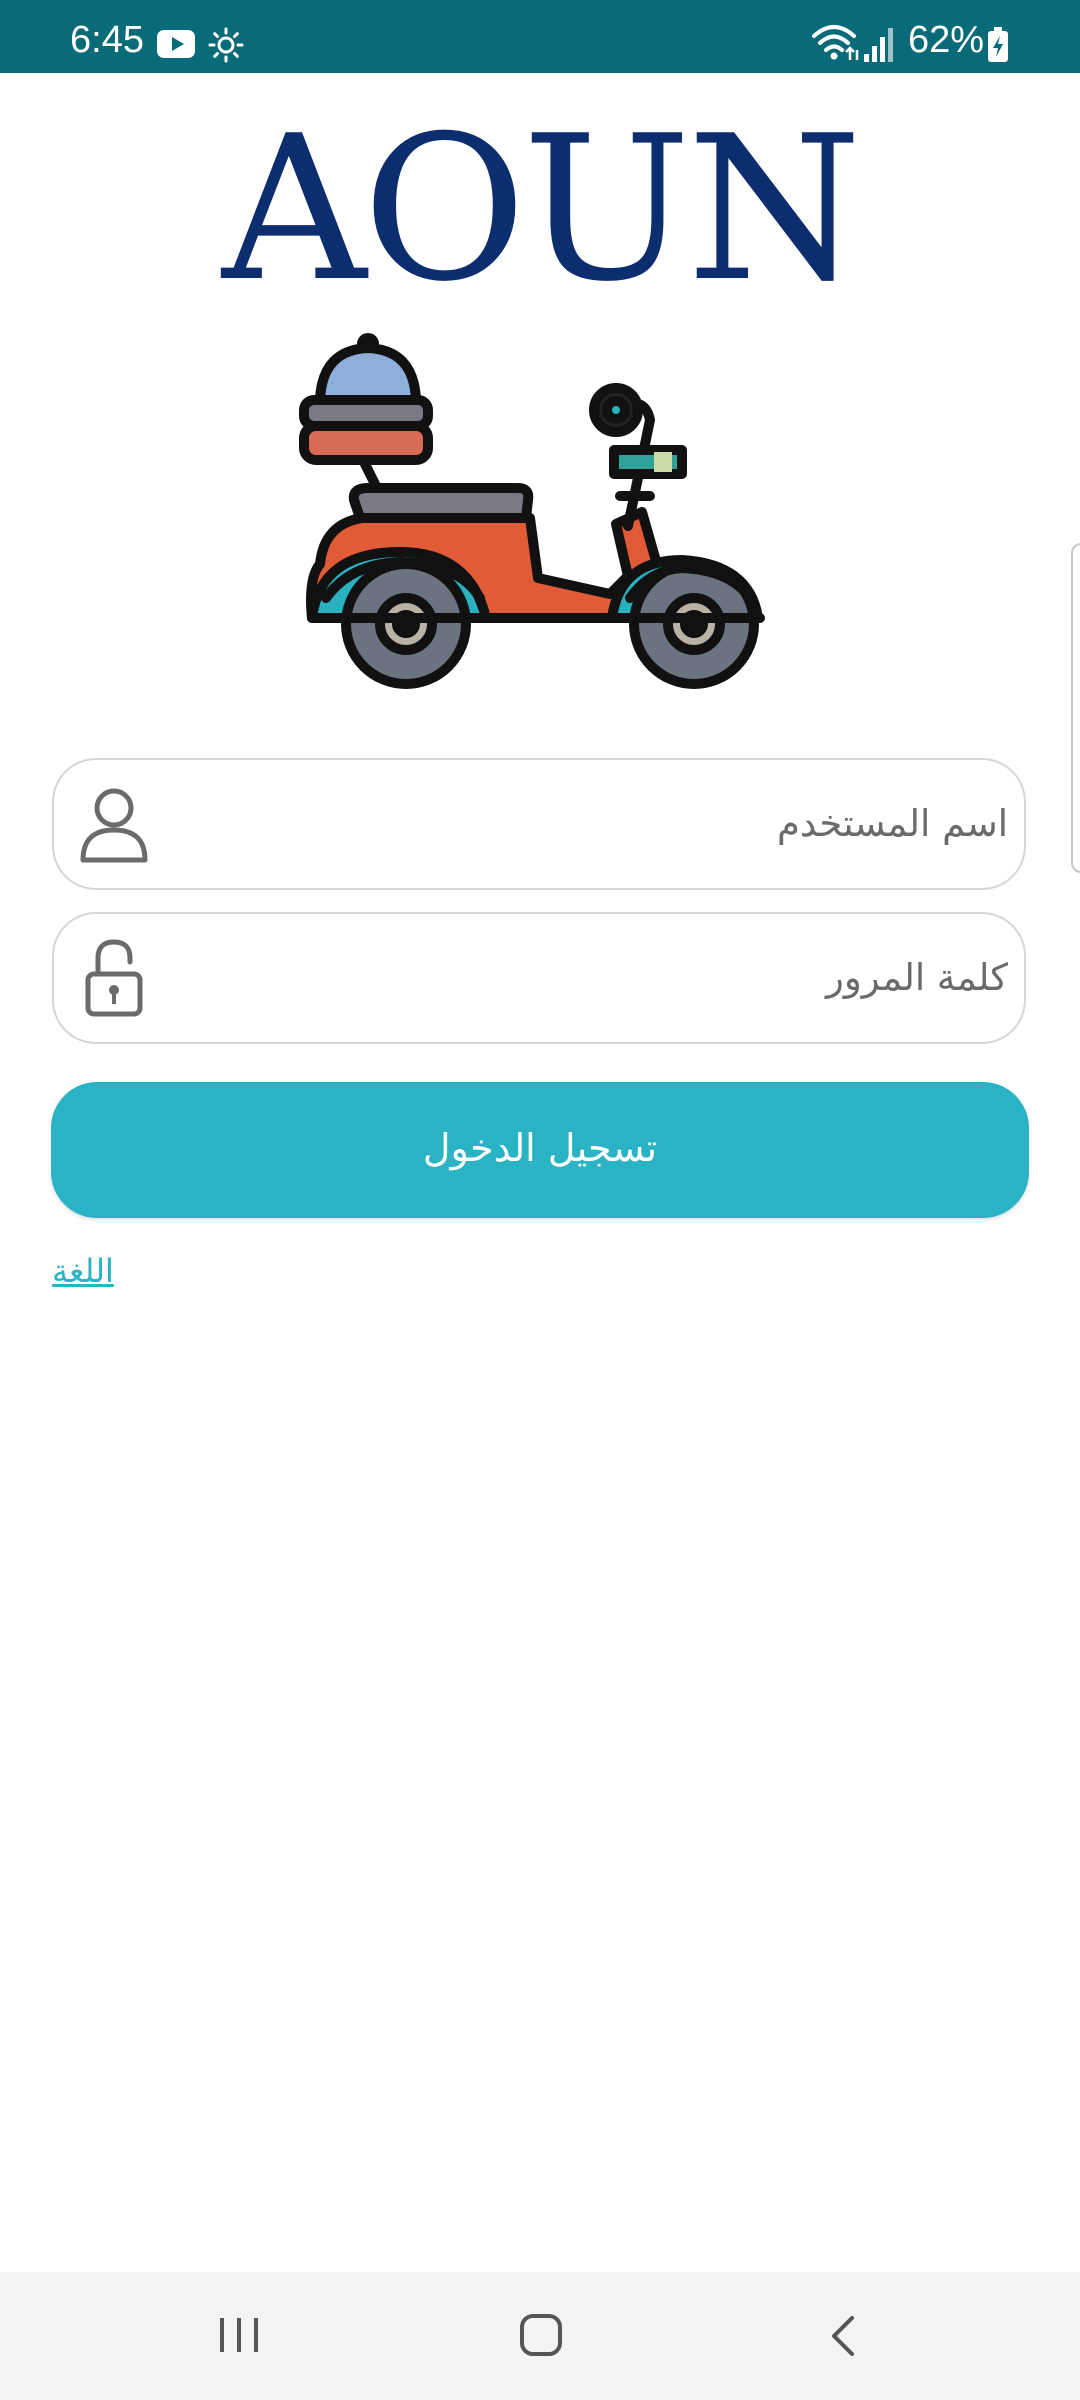 The width and height of the screenshot is (1080, 2400). Describe the element at coordinates (532, 511) in the screenshot. I see `scooter-icon` at that location.